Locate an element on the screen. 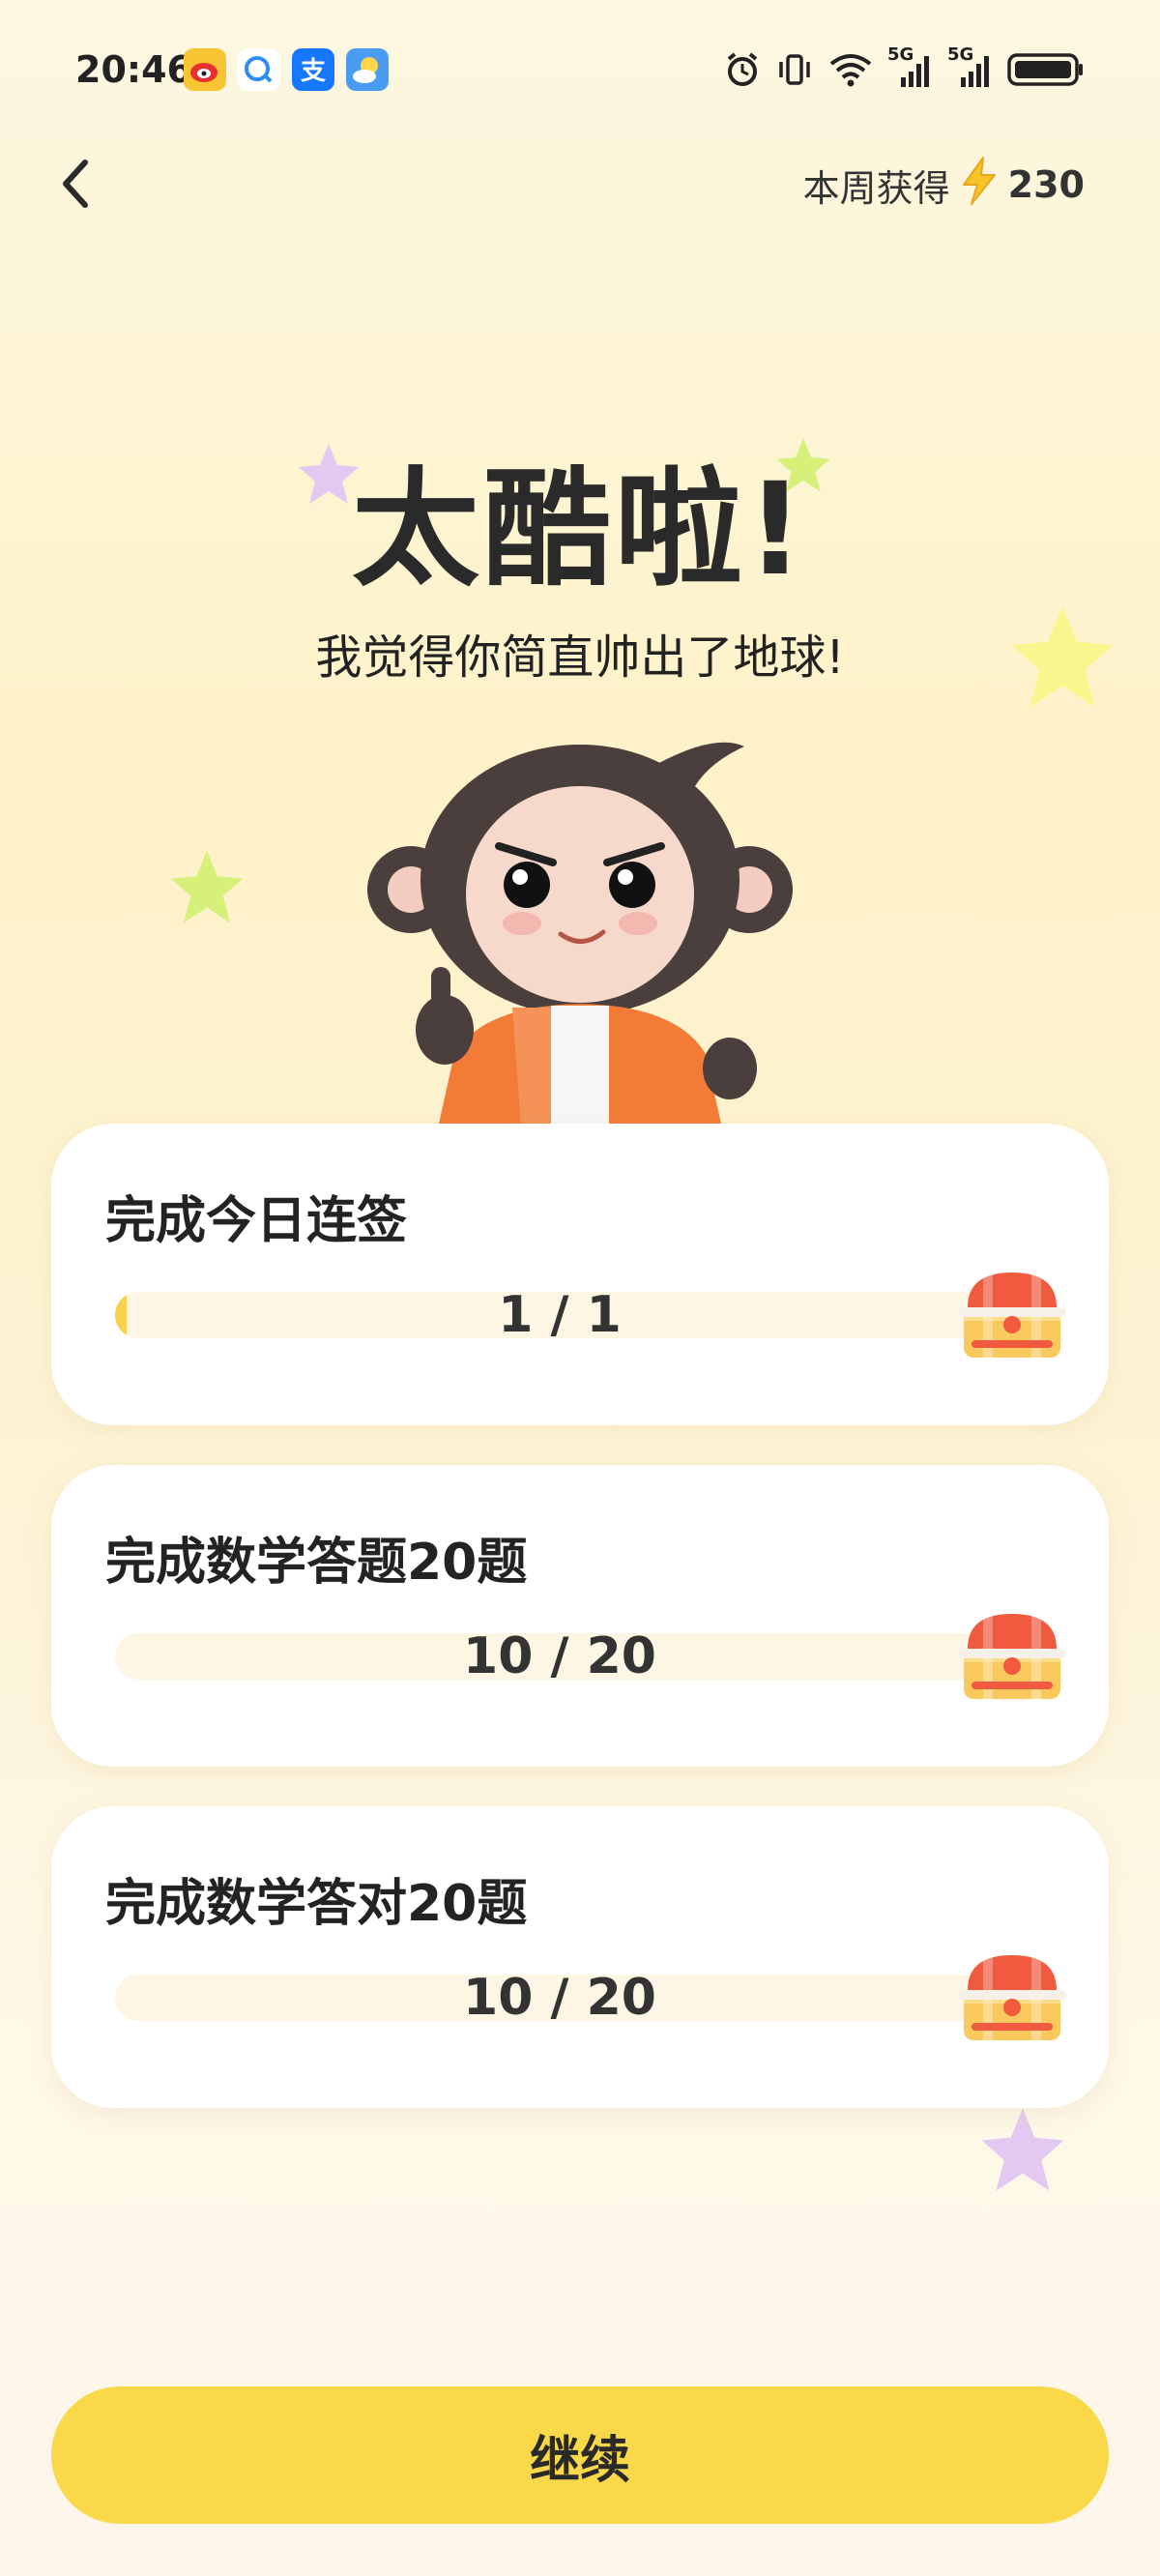  status-bar: 20:46 支 5G 5G is located at coordinates (580, 72).